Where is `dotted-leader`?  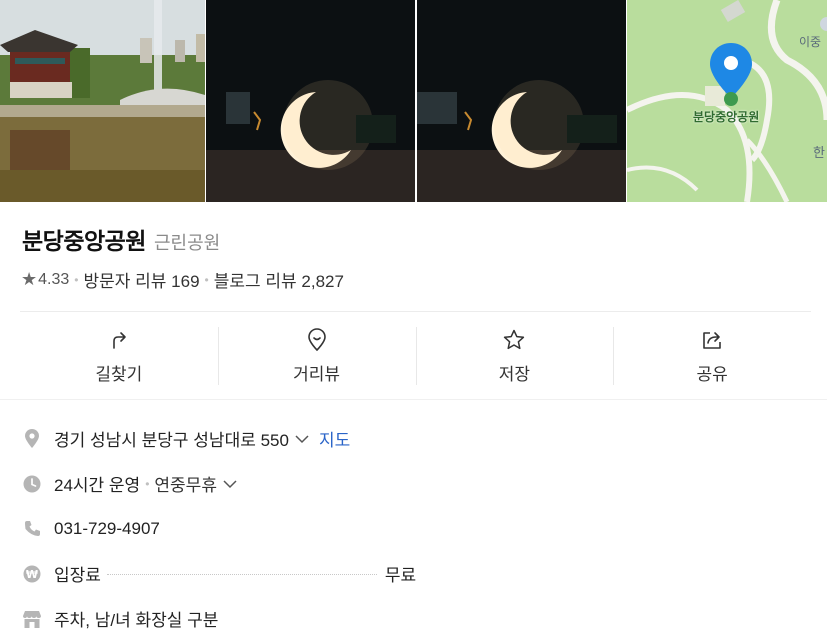
dotted-leader is located at coordinates (241, 574).